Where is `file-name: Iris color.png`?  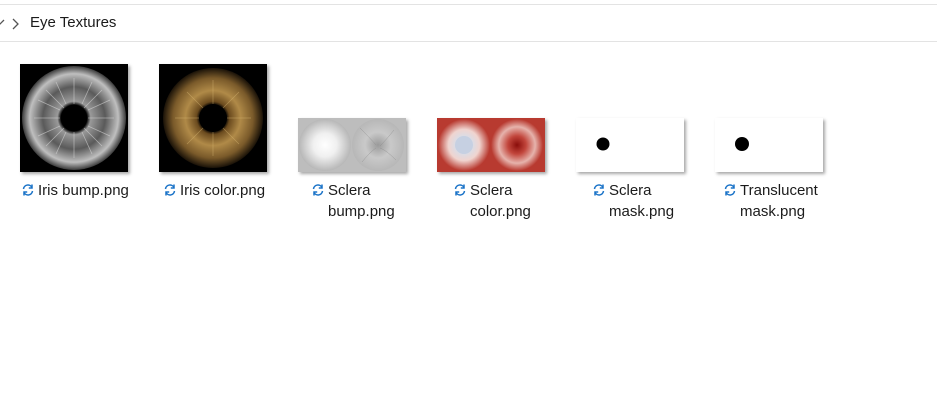 file-name: Iris color.png is located at coordinates (223, 190).